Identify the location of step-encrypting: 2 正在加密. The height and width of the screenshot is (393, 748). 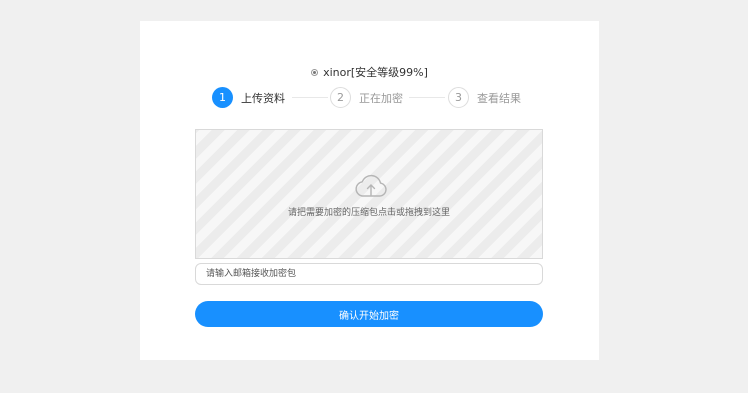
(366, 97).